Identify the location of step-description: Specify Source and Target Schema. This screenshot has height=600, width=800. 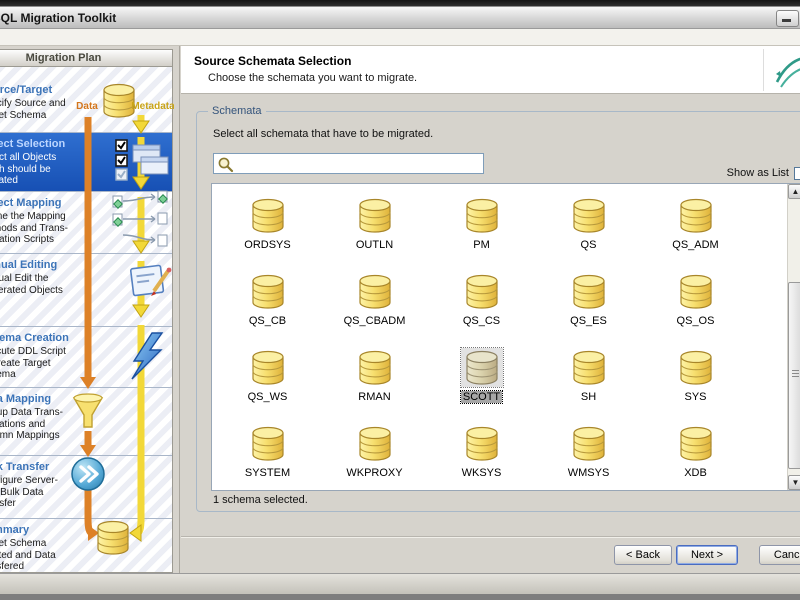
(33, 109).